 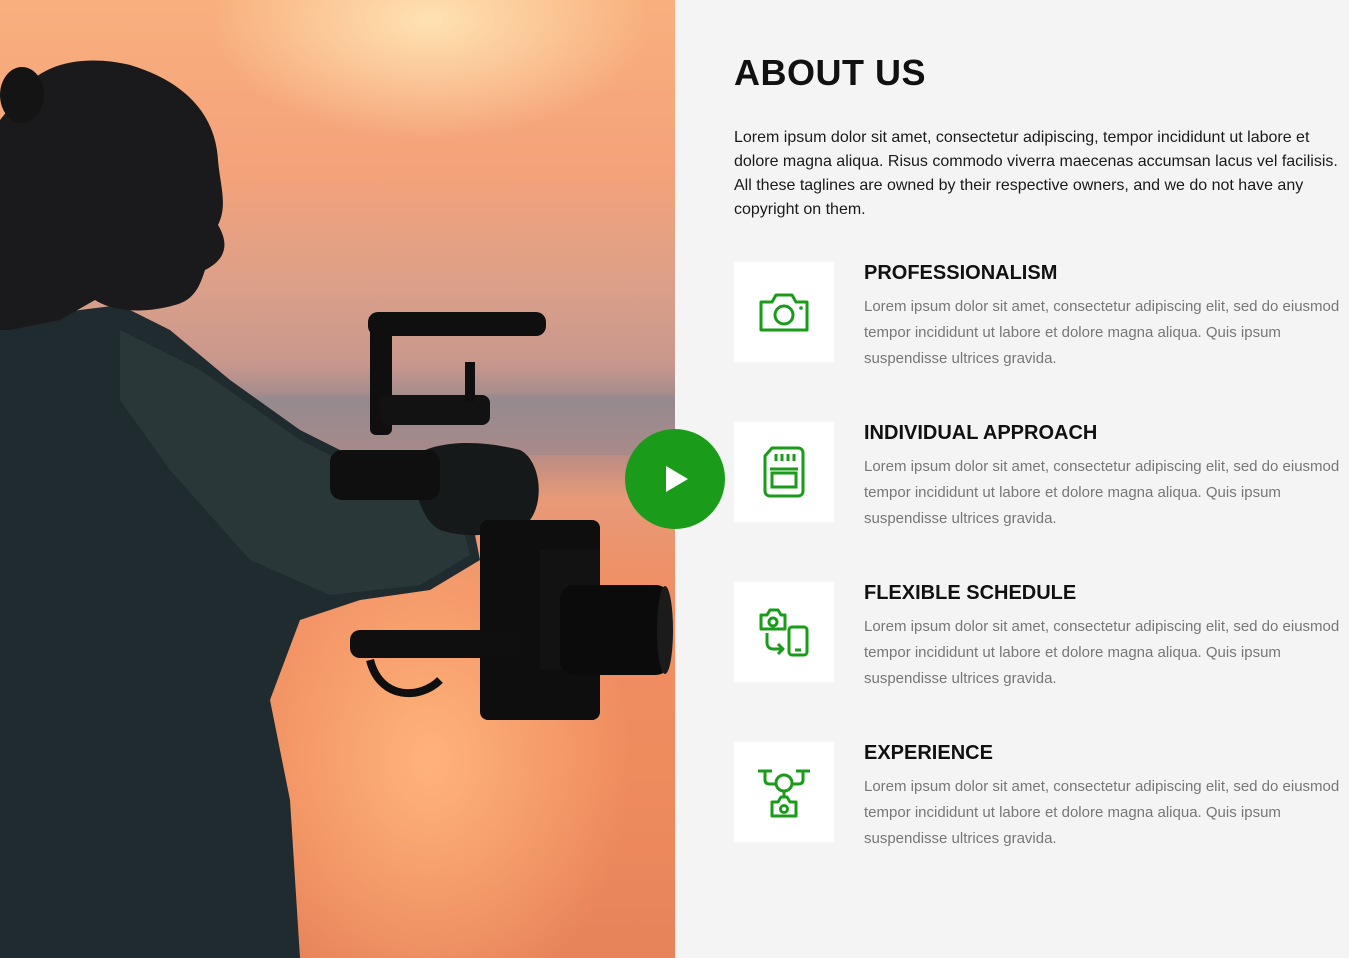 What do you see at coordinates (981, 433) in the screenshot?
I see `feature-title: INDIVIDUAL APPROACH` at bounding box center [981, 433].